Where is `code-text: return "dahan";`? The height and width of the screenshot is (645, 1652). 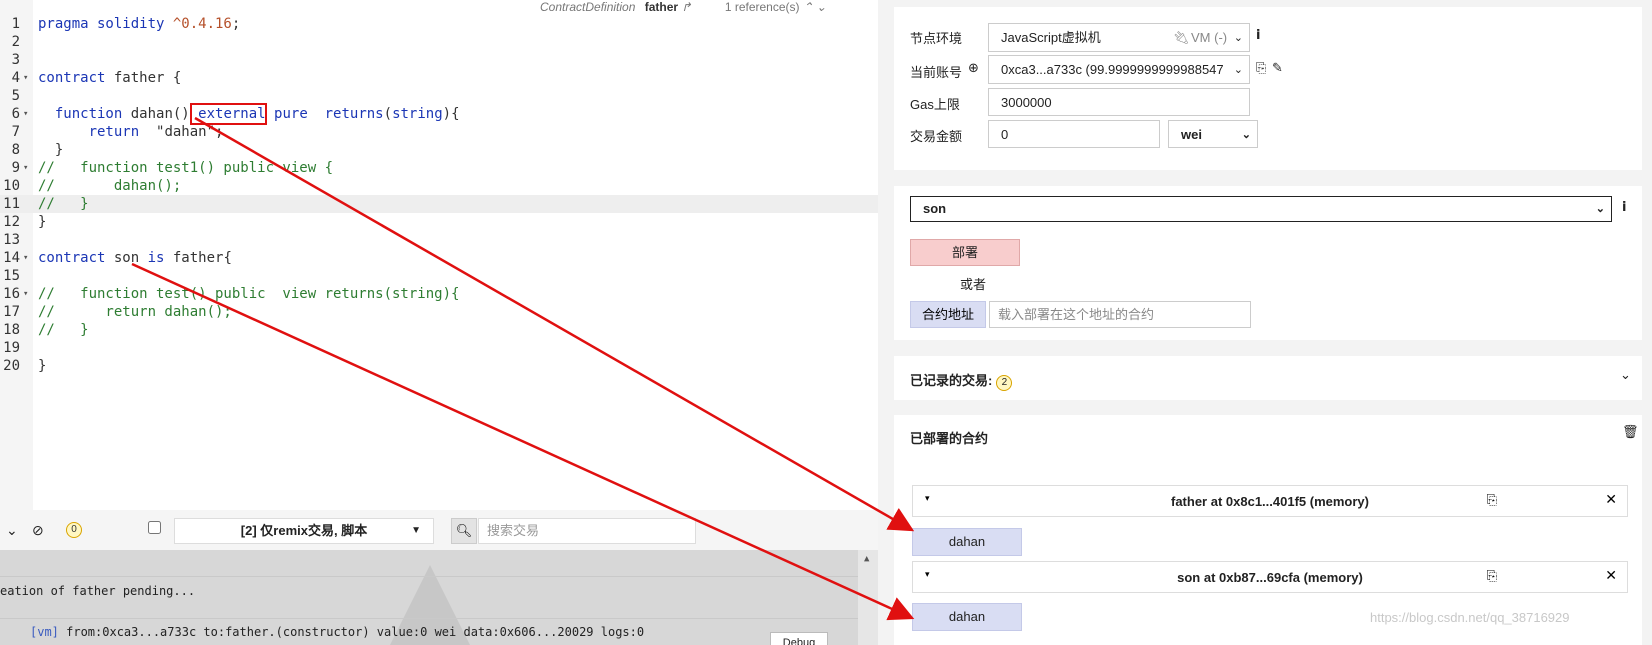 code-text: return "dahan"; is located at coordinates (131, 132).